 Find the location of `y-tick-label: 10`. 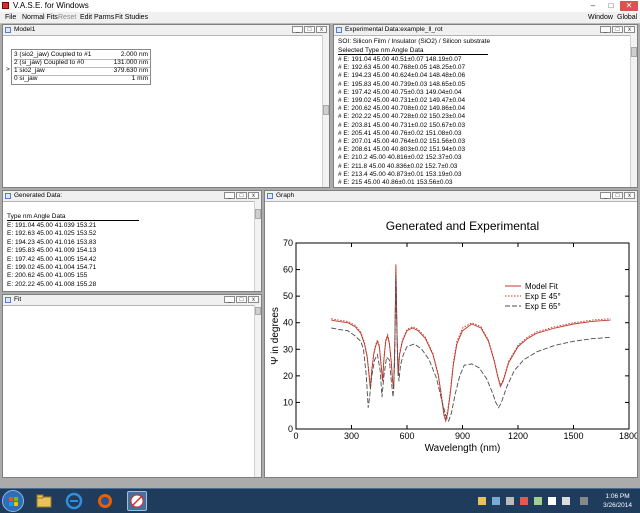

y-tick-label: 10 is located at coordinates (288, 402).